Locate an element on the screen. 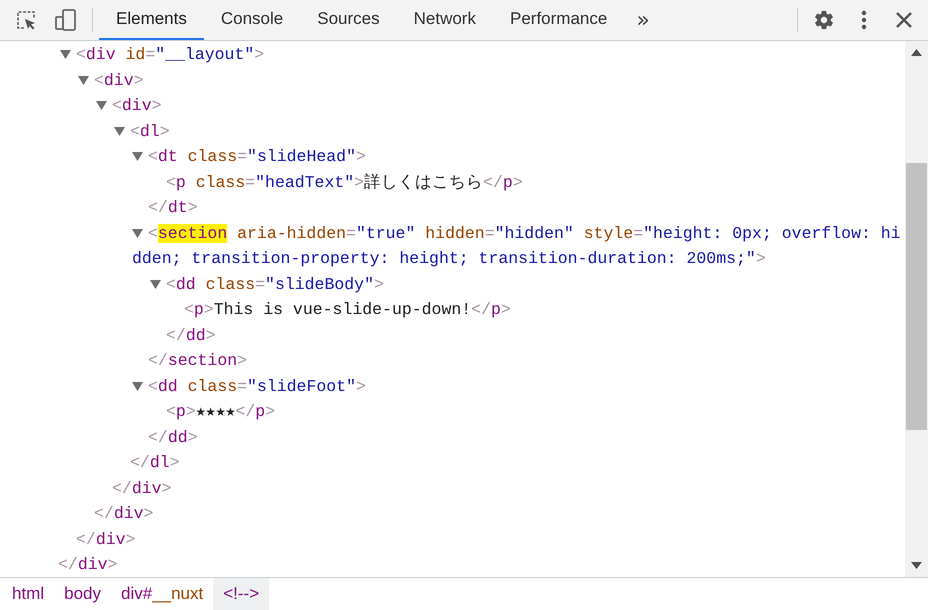 The image size is (928, 610). dom-node-text: <dd class="slideFoot"> is located at coordinates (517, 386).